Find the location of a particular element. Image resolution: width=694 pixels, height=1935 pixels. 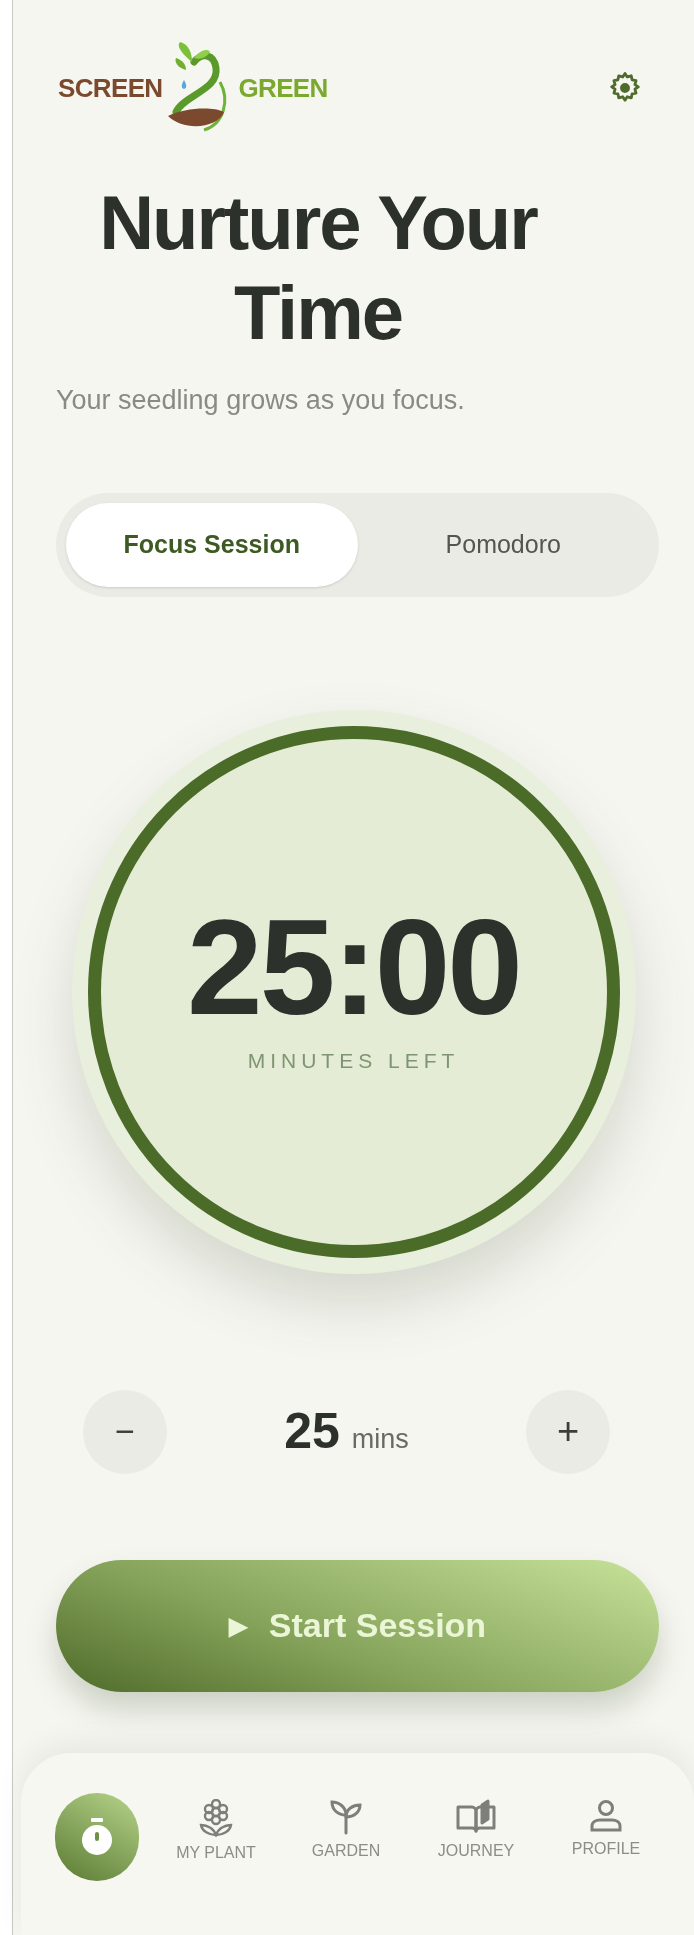

nav-item: MY PLANT is located at coordinates (216, 1837).